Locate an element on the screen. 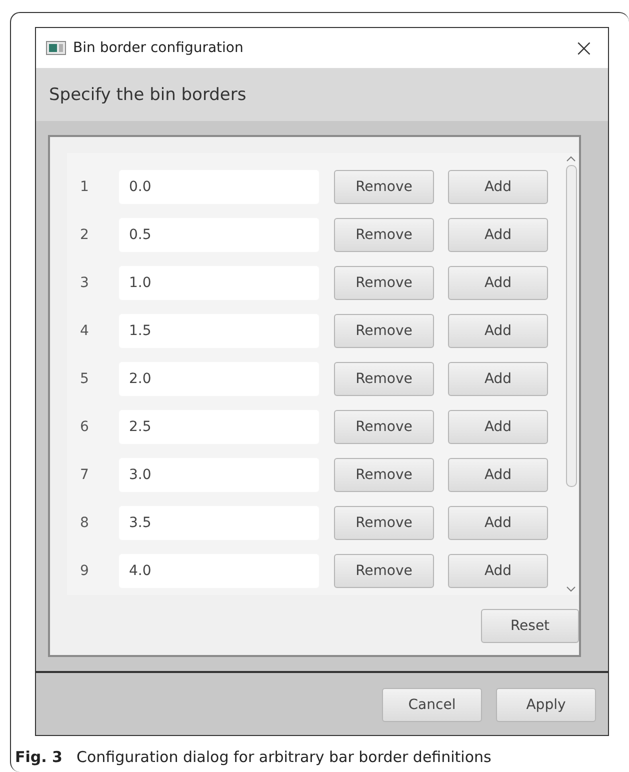 The width and height of the screenshot is (629, 772). row-number: 3 is located at coordinates (84, 283).